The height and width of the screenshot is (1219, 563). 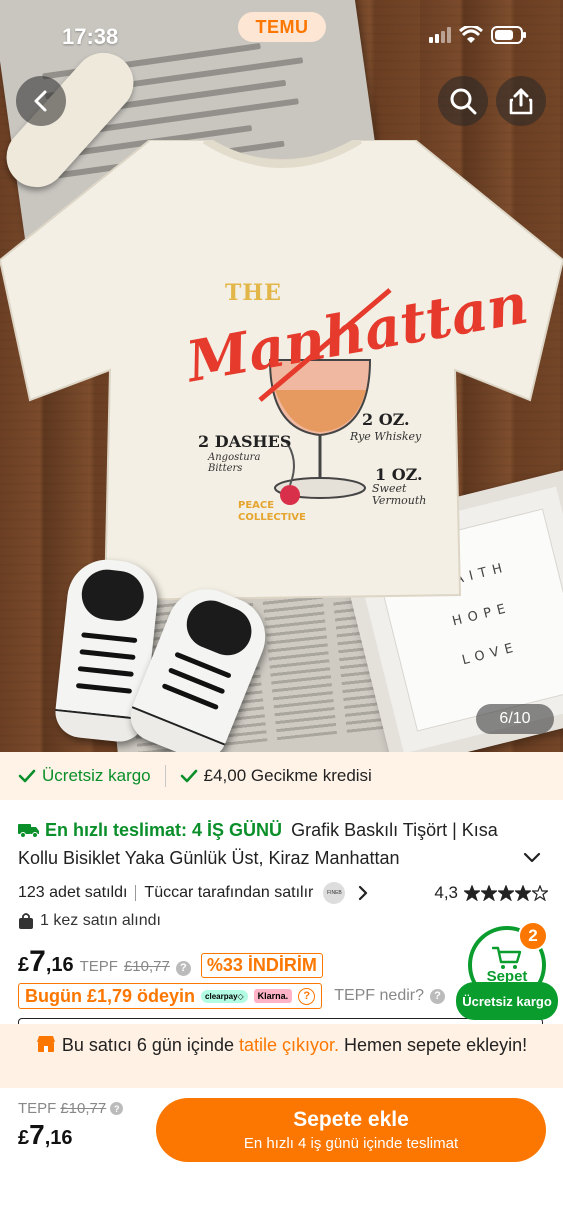 I want to click on back-button, so click(x=41, y=101).